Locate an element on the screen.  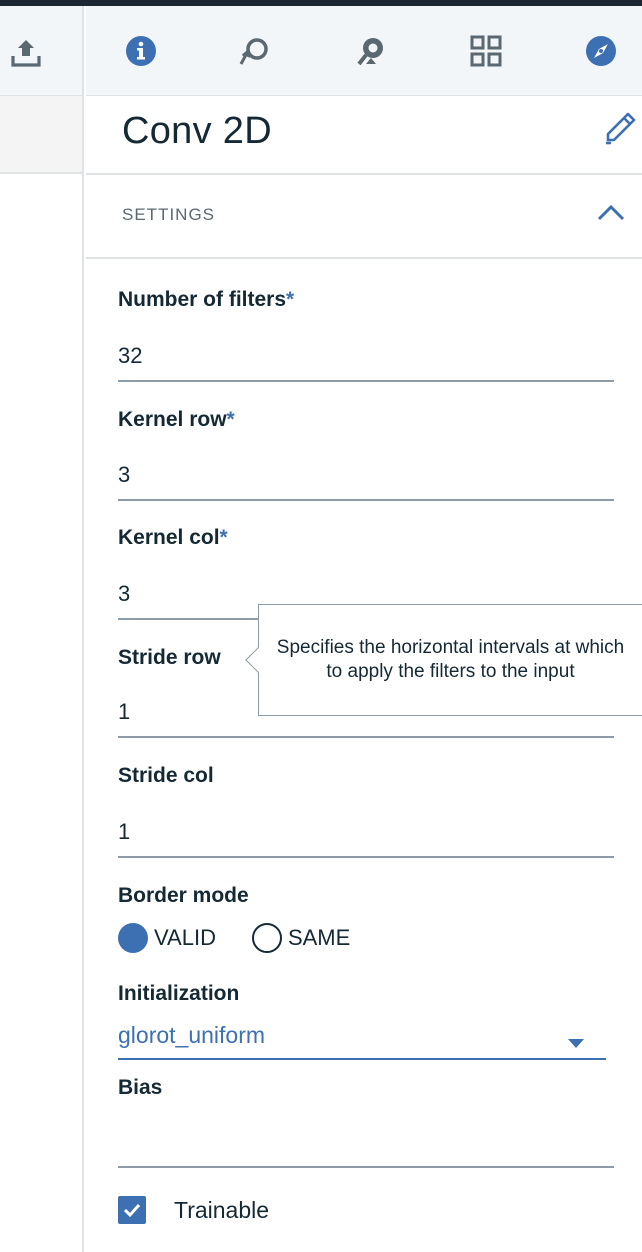
rotate-right-icon is located at coordinates (371, 51).